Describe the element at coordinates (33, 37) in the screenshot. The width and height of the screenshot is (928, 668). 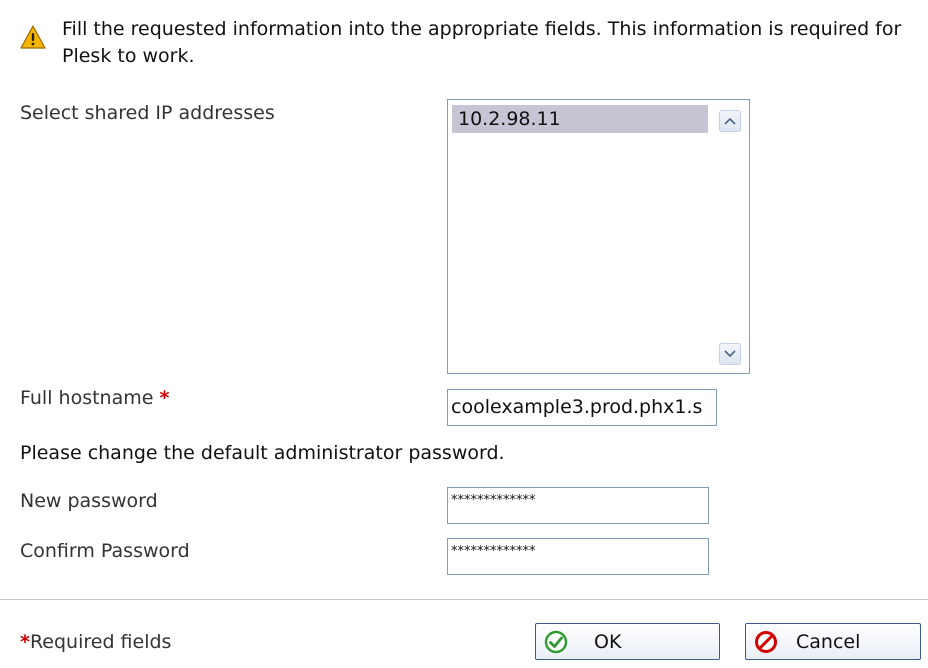
I see `warning-icon` at that location.